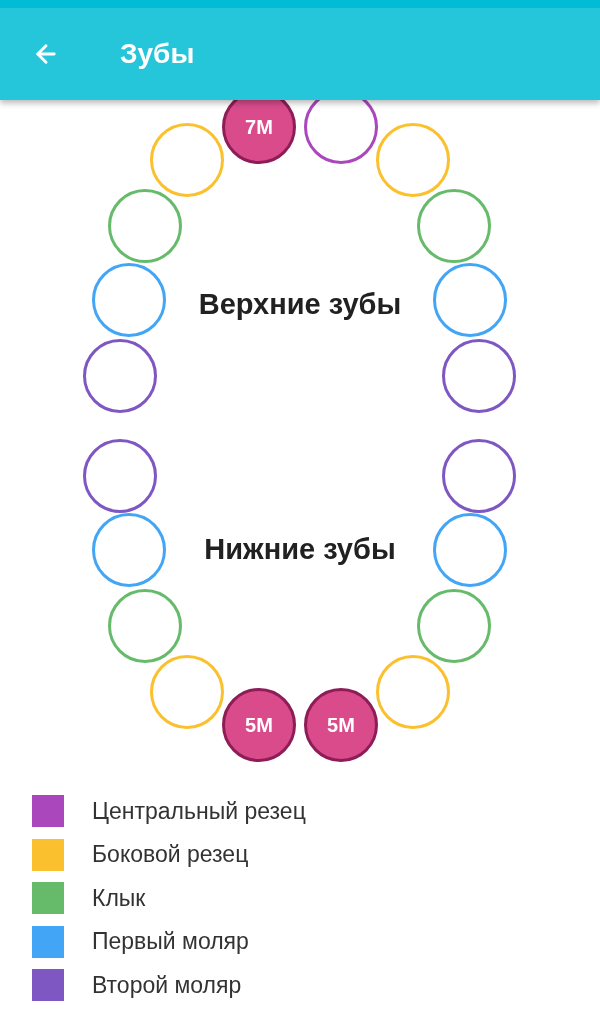 The image size is (600, 1033). I want to click on lower-teeth-label: Нижние зубы, so click(300, 550).